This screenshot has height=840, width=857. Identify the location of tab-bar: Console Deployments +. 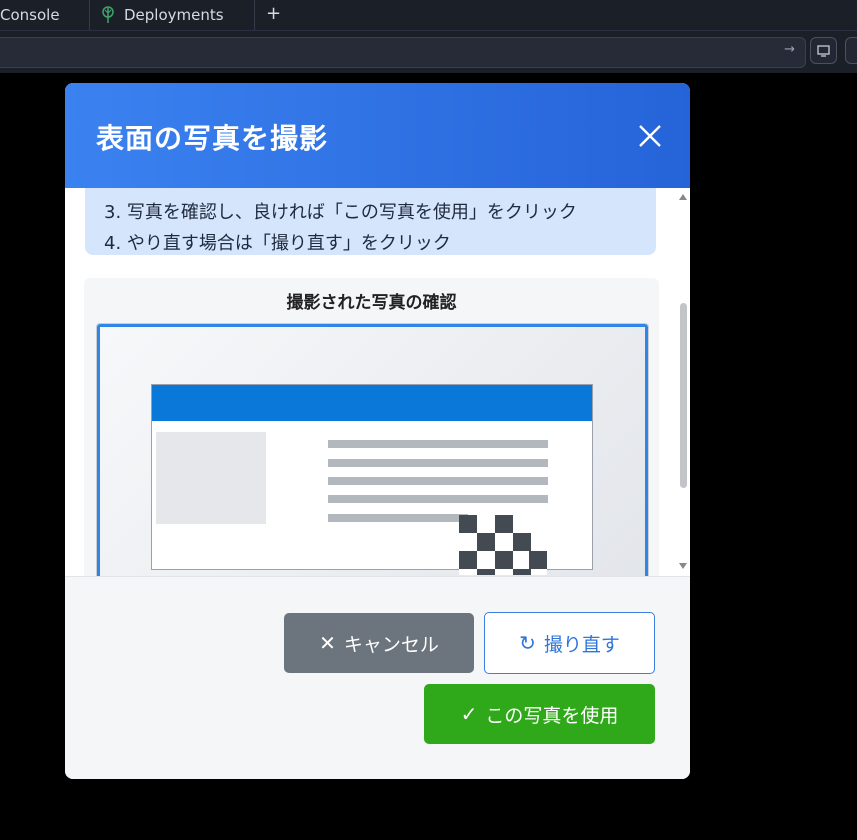
(428, 15).